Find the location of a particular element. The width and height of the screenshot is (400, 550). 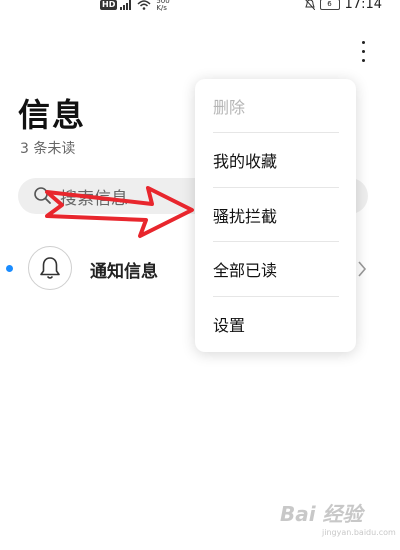

bell-icon is located at coordinates (50, 268).